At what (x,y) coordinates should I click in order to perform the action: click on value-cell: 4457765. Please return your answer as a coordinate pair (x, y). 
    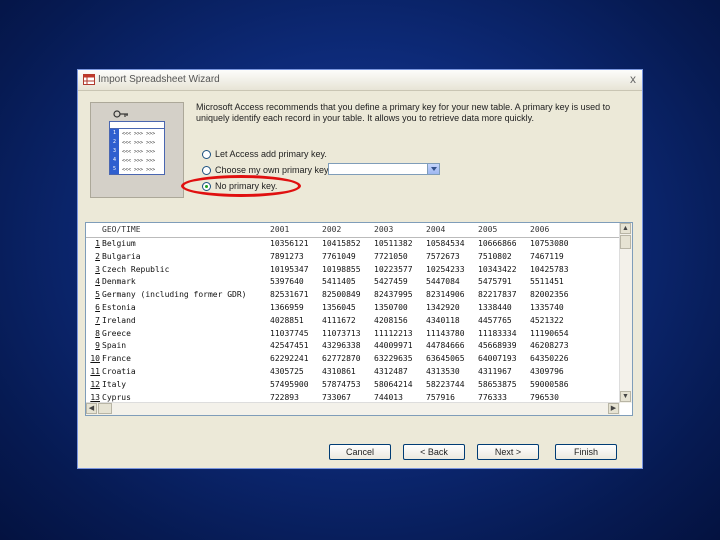
    Looking at the image, I should click on (495, 320).